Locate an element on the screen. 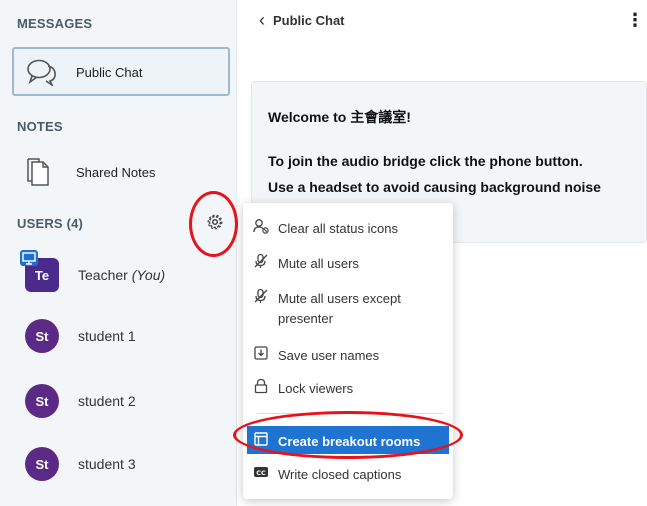 The image size is (647, 506). save-icon is located at coordinates (261, 353).